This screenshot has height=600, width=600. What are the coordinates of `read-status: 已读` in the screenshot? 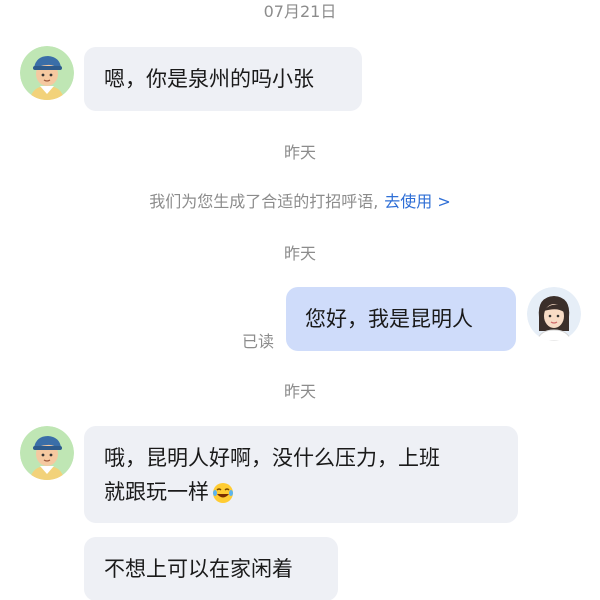 It's located at (258, 341).